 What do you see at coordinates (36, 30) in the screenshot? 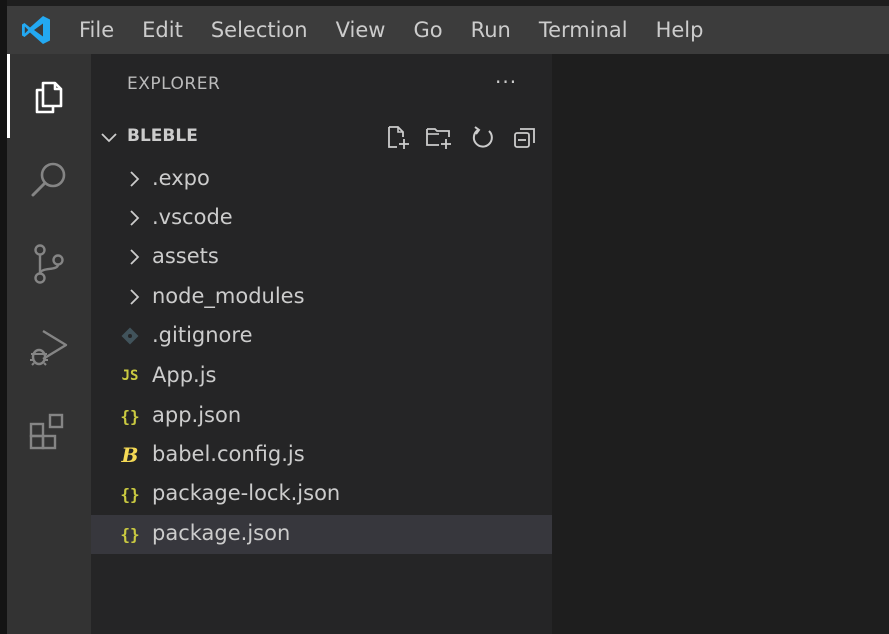
I see `vscode-logo-icon` at bounding box center [36, 30].